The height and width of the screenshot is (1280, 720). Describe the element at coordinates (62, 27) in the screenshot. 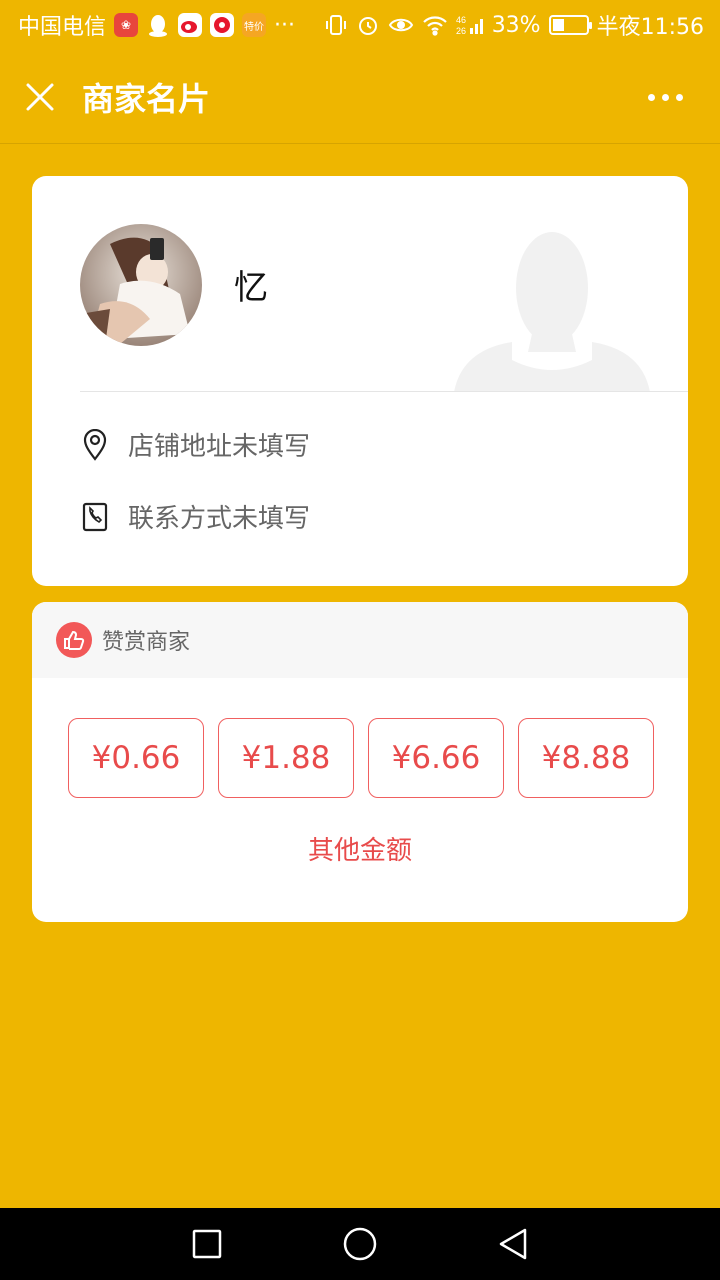

I see `carrier-label: 中国电信` at that location.